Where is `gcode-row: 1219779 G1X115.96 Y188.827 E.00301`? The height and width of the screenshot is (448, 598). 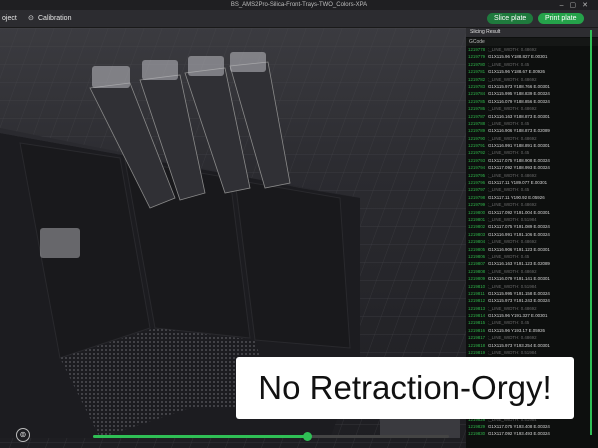
gcode-row: 1219779 G1X115.96 Y188.827 E.00301 is located at coordinates (532, 56).